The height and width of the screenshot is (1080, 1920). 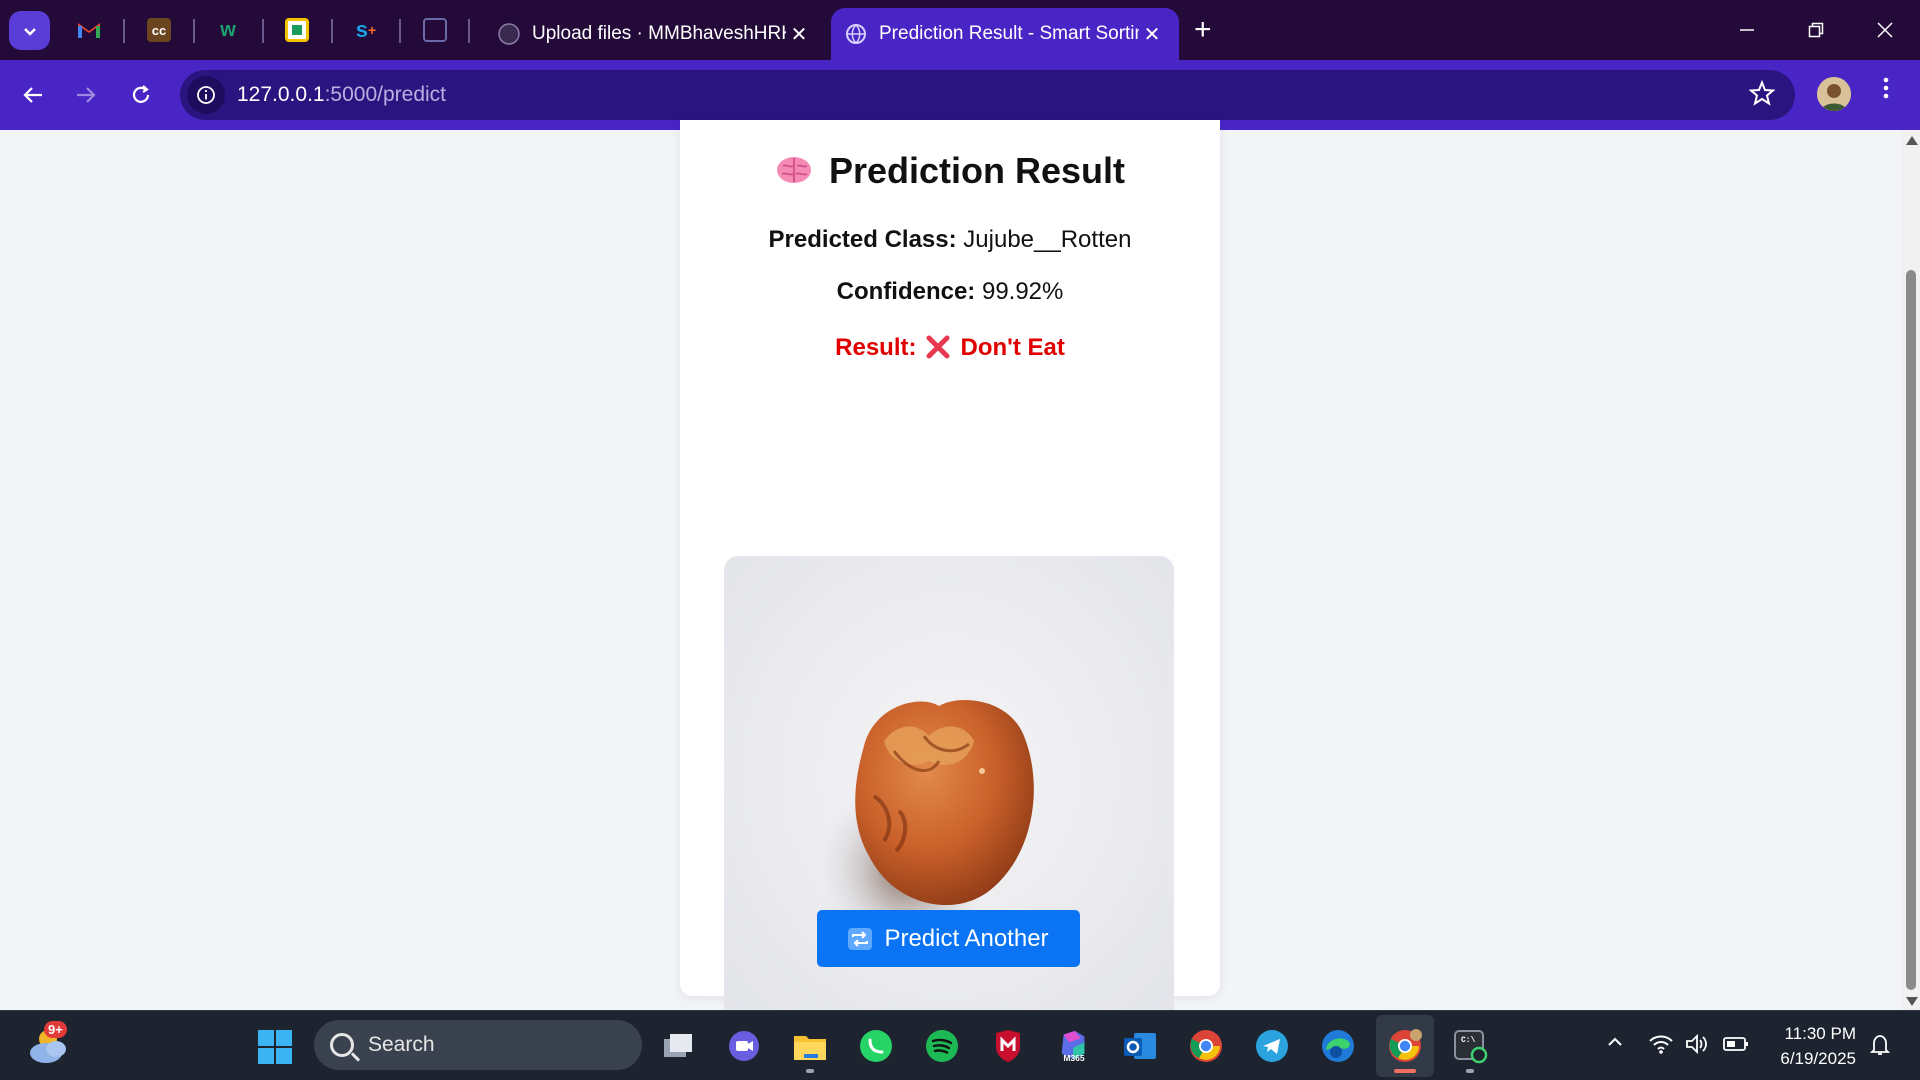 I want to click on active-indicator, so click(x=1405, y=1071).